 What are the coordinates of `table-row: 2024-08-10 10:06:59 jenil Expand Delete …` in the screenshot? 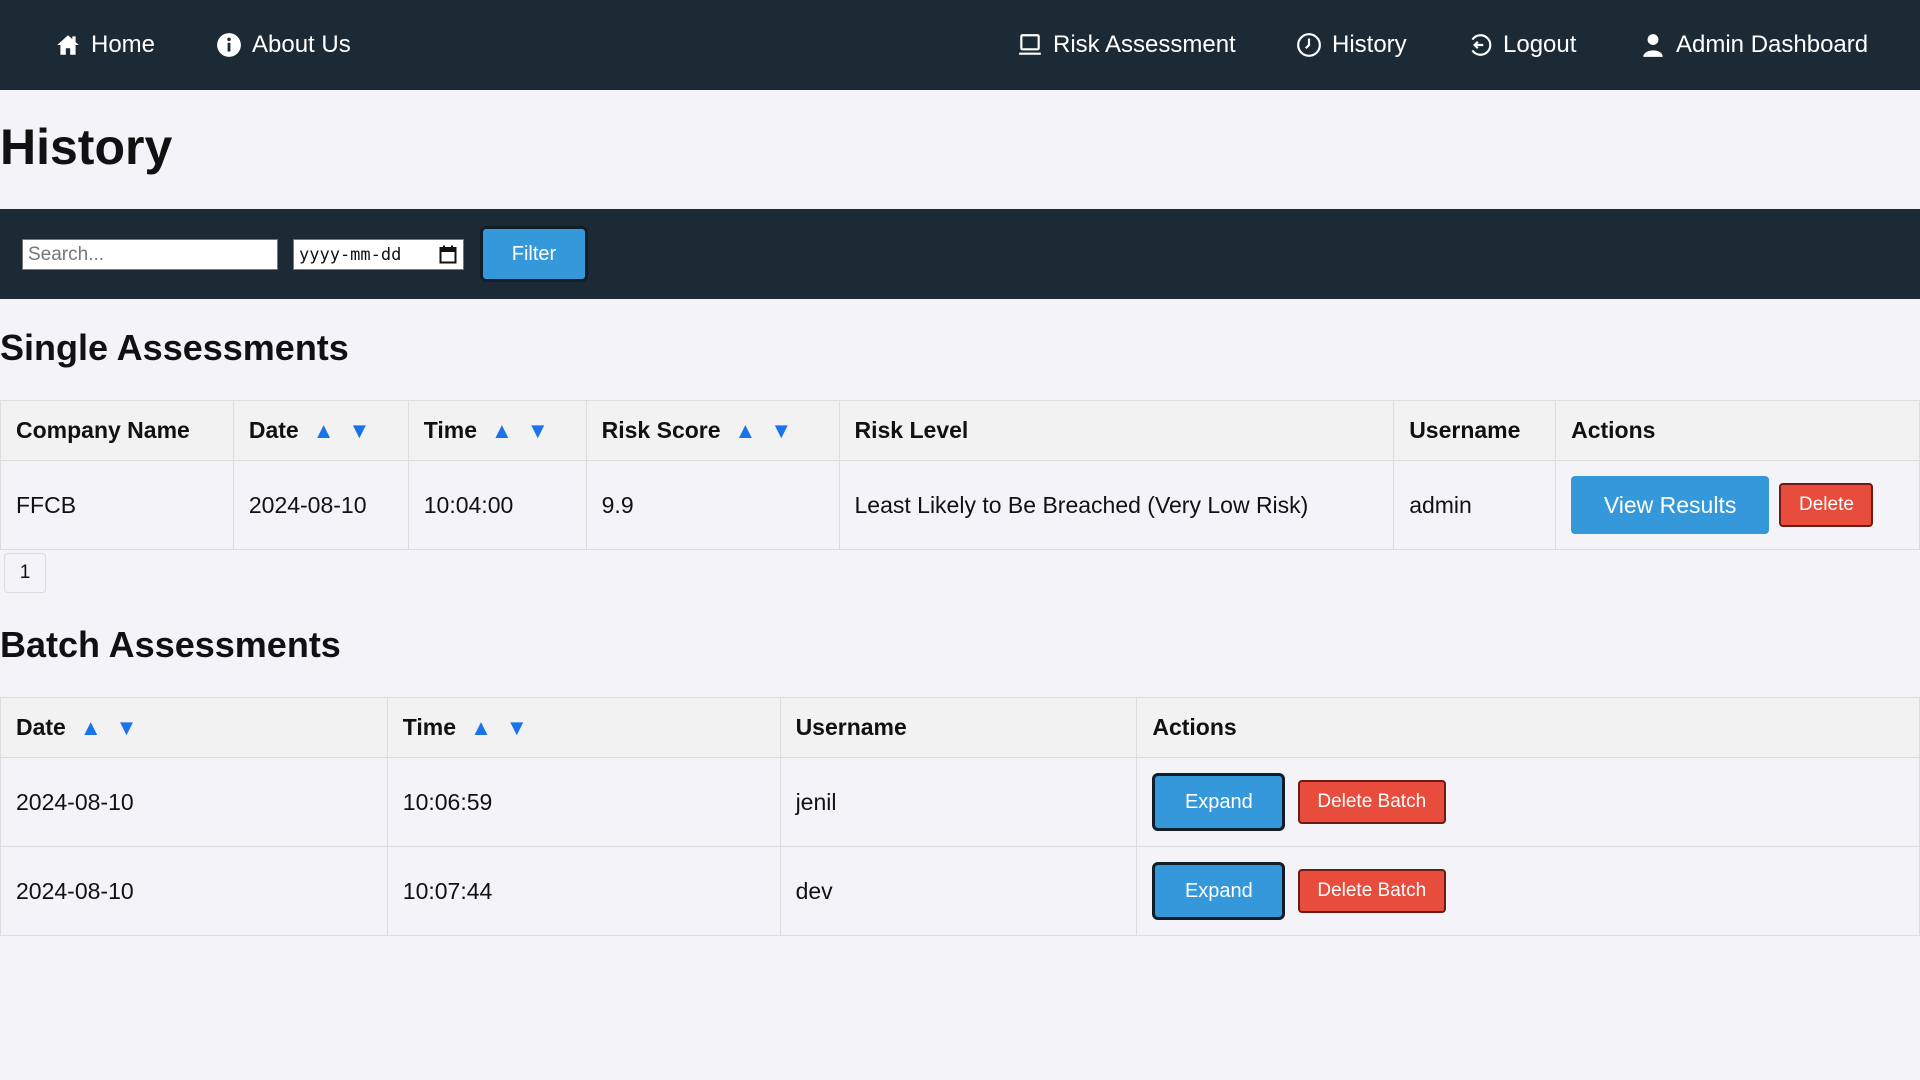 It's located at (960, 802).